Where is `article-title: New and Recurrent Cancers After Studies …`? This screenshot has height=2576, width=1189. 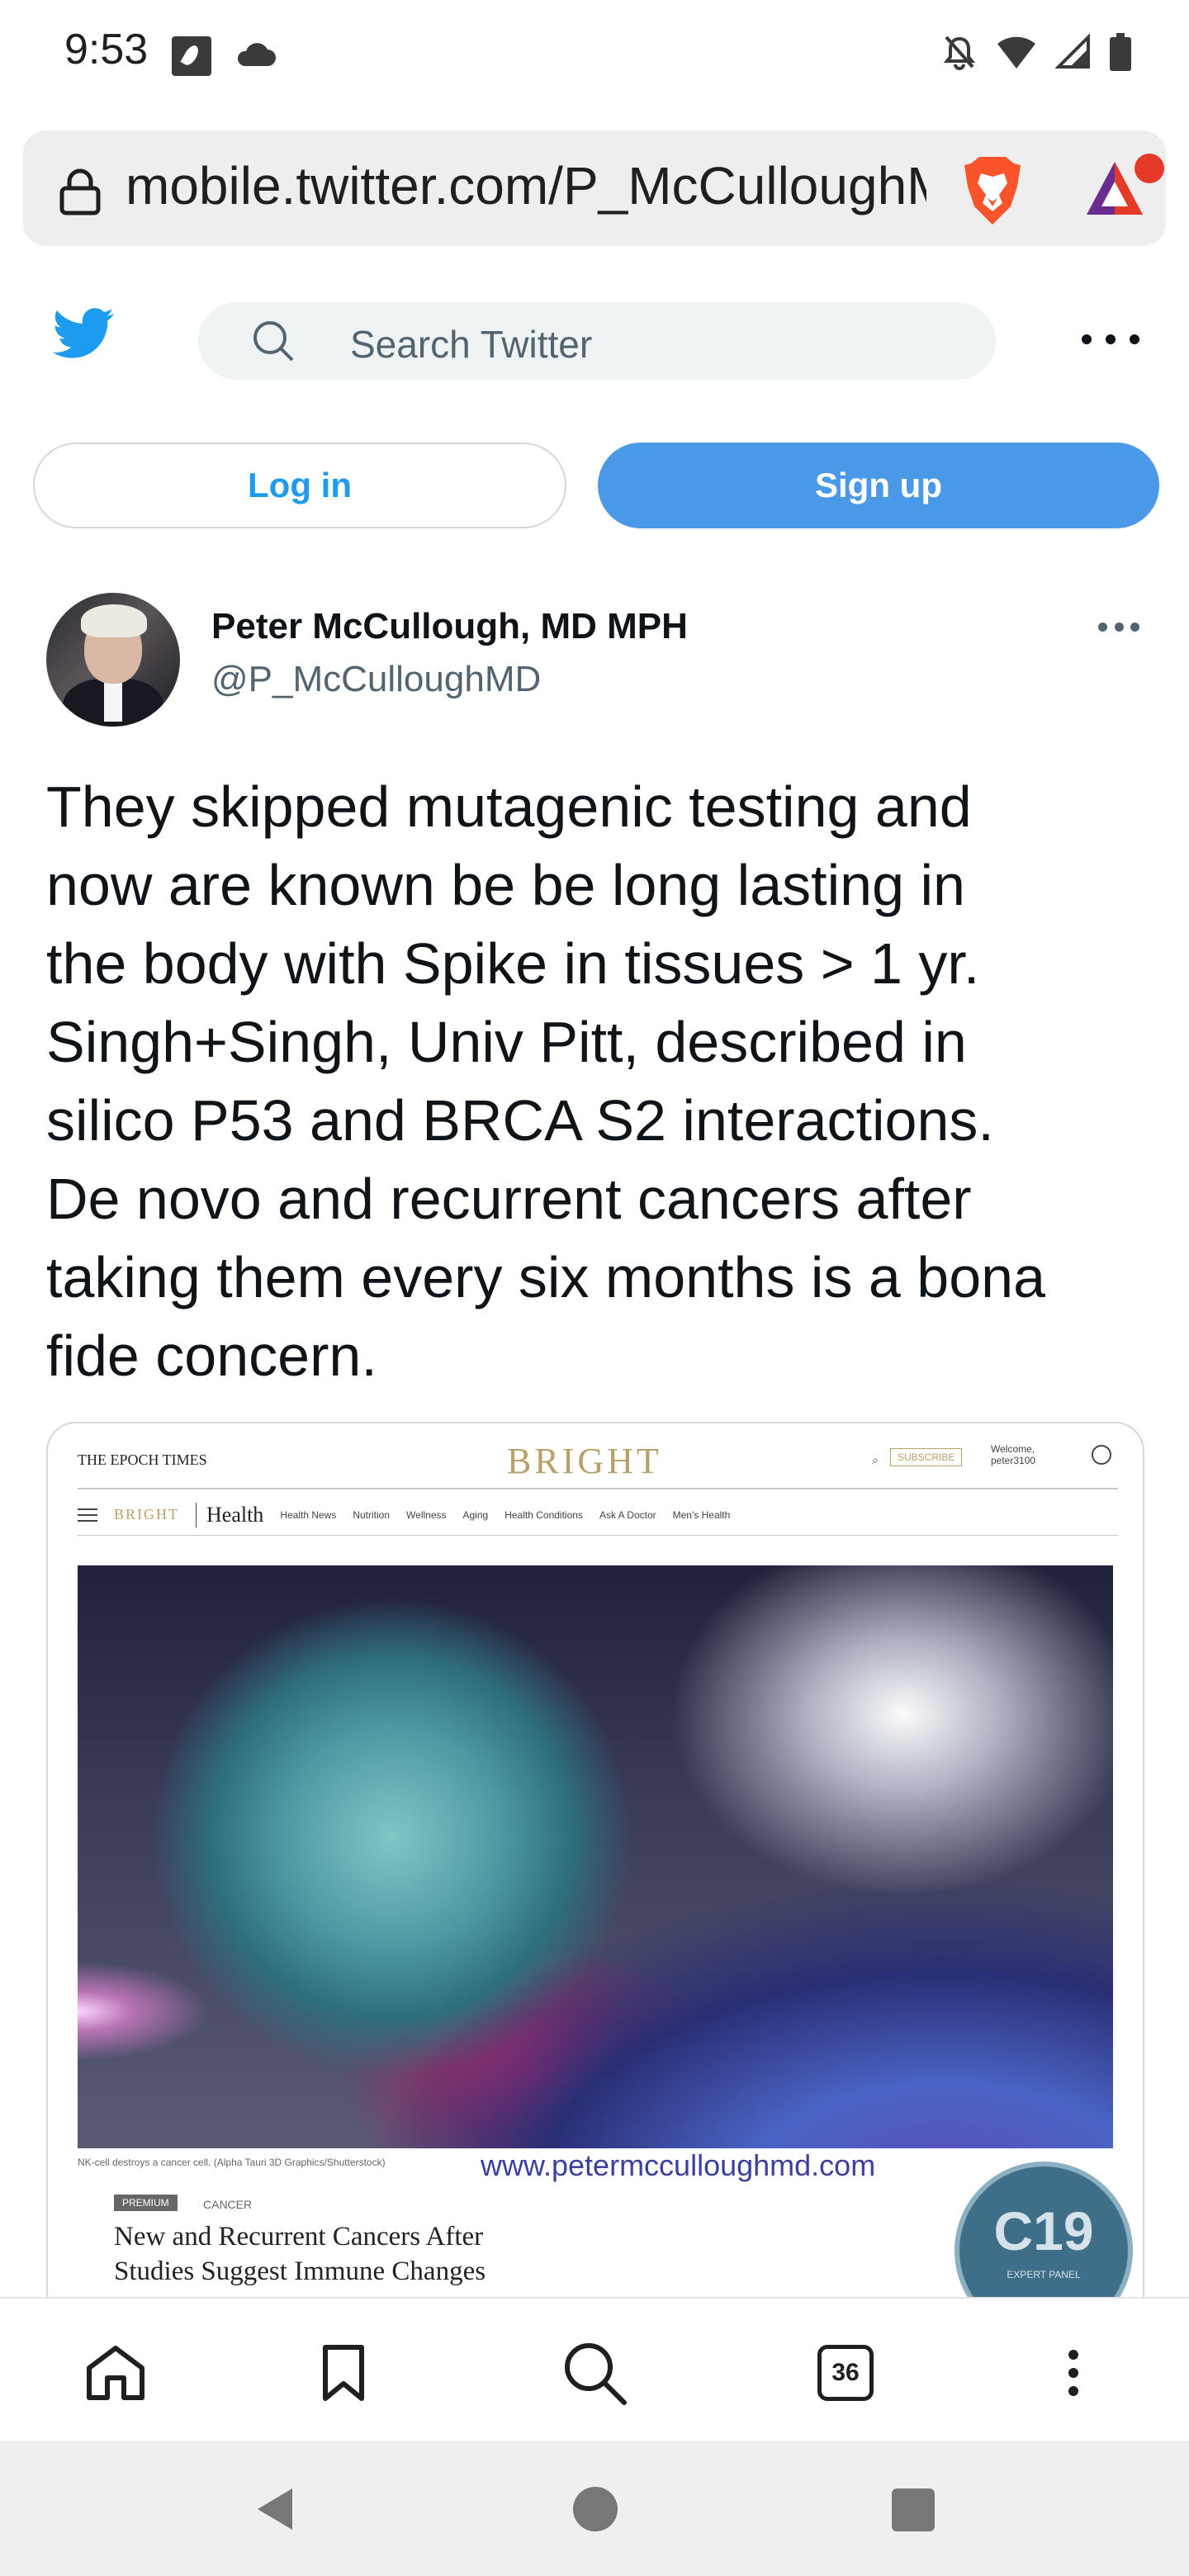 article-title: New and Recurrent Cancers After Studies … is located at coordinates (300, 2254).